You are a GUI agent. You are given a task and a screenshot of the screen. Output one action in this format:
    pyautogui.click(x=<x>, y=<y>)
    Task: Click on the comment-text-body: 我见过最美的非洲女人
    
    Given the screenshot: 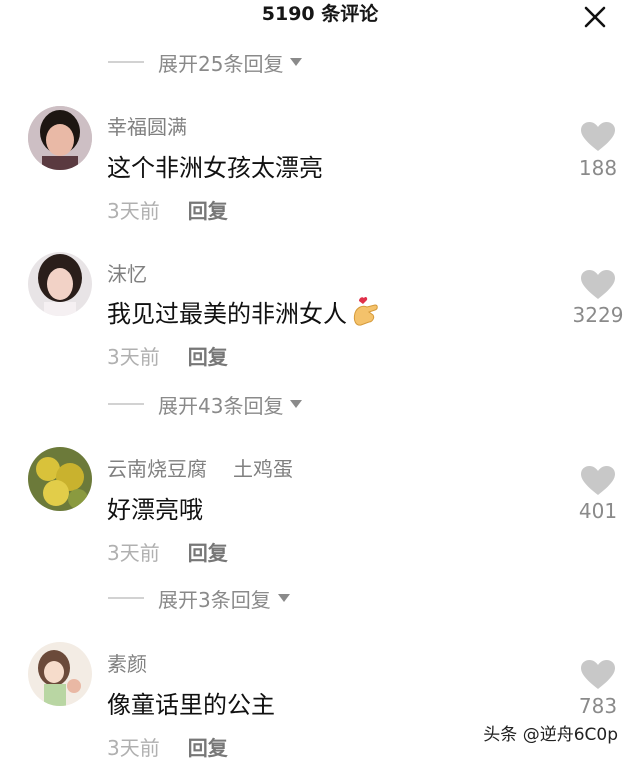 What is the action you would take?
    pyautogui.click(x=227, y=314)
    